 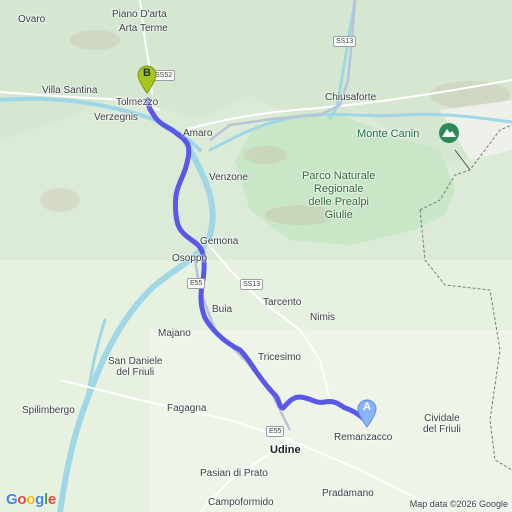 I want to click on google-logo: Google, so click(x=31, y=499).